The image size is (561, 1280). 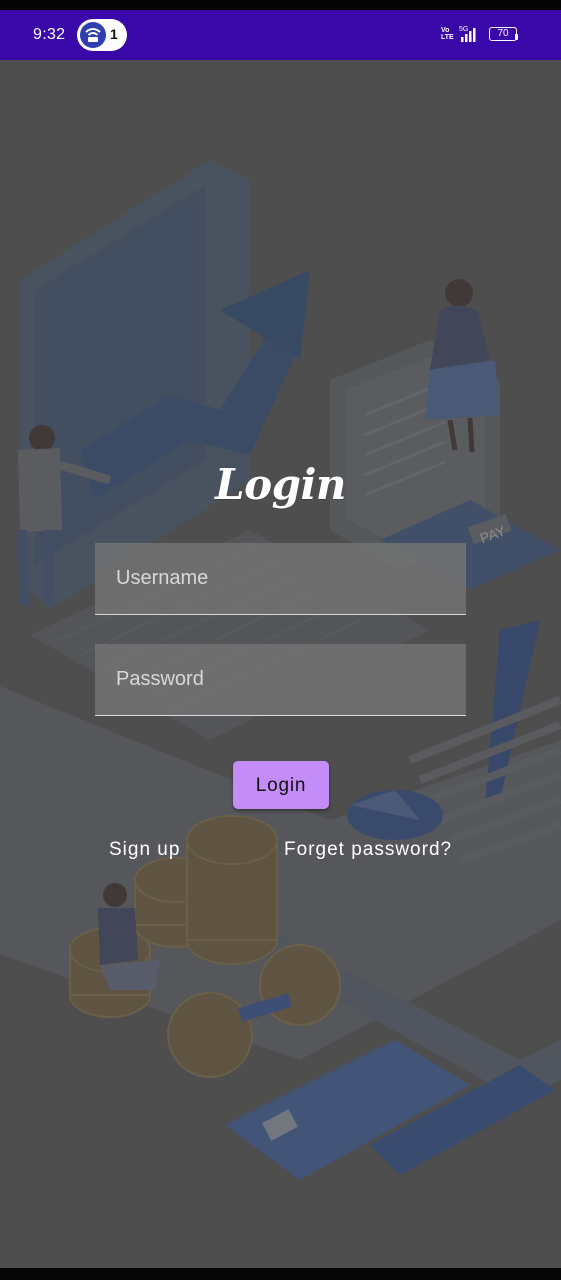 I want to click on password-field, so click(x=280, y=680).